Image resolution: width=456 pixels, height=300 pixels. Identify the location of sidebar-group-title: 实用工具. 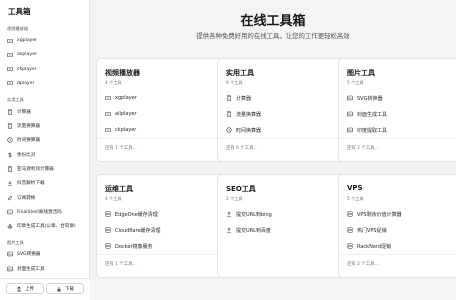
(15, 100).